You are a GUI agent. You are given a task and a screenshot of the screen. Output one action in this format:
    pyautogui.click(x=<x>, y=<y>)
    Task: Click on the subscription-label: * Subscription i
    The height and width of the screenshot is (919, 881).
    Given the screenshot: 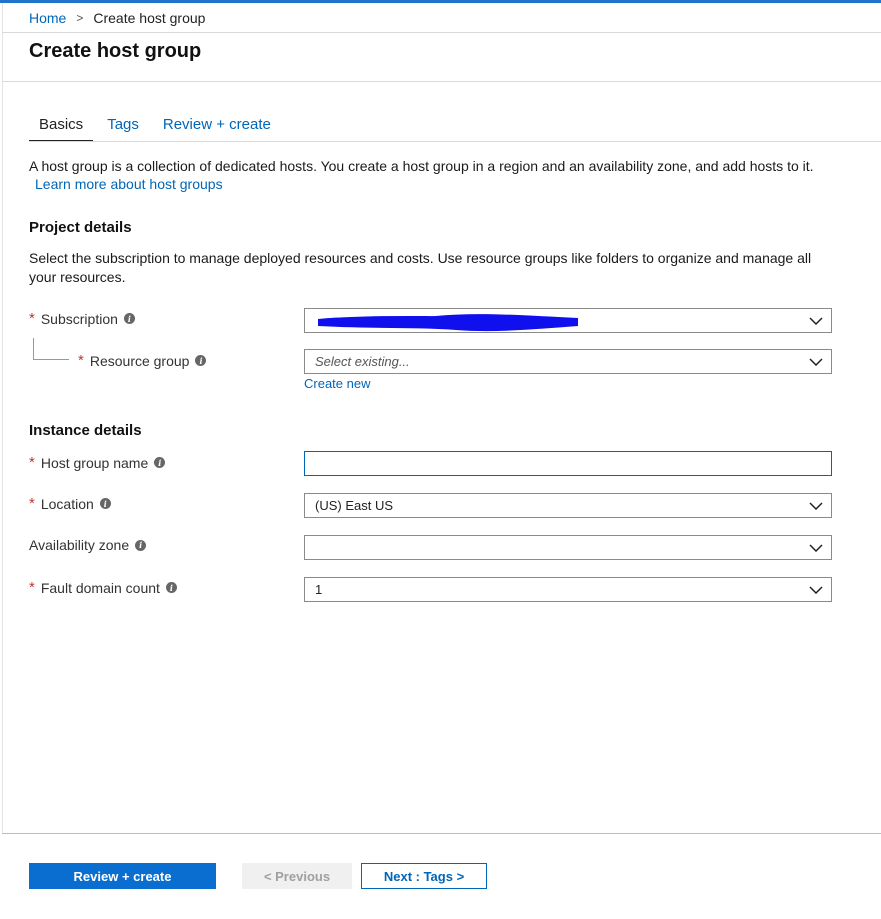 What is the action you would take?
    pyautogui.click(x=82, y=318)
    